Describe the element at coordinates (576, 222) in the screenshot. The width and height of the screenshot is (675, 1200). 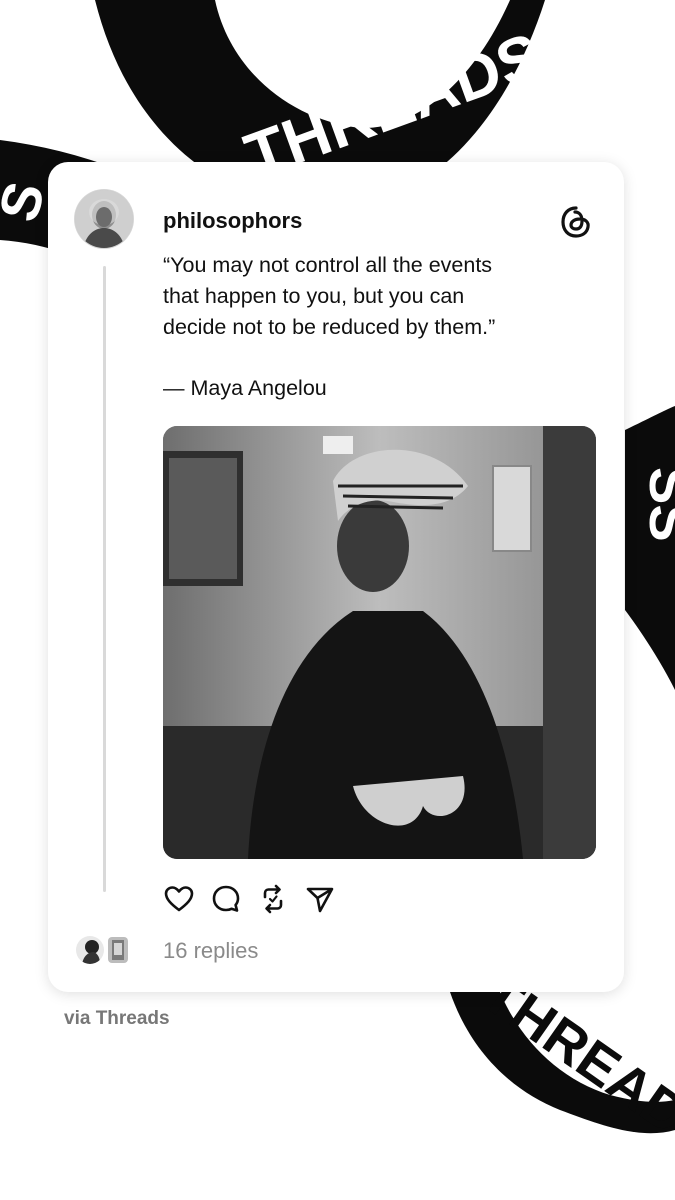
I see `threads-logo-icon` at that location.